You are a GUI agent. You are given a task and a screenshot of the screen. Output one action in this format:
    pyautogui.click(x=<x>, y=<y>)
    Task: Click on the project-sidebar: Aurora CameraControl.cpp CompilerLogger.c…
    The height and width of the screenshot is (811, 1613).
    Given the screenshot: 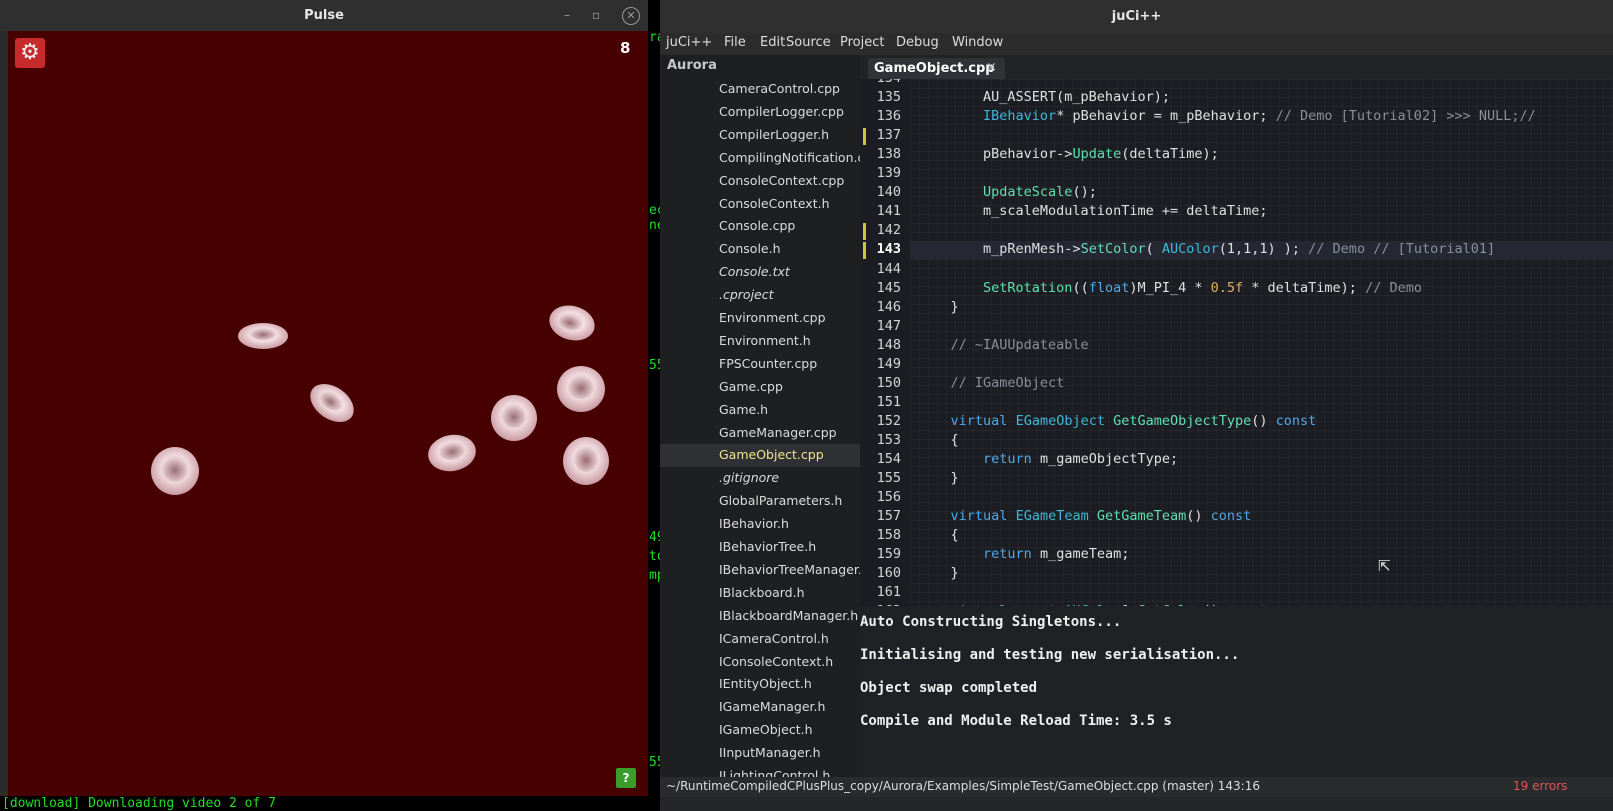 What is the action you would take?
    pyautogui.click(x=760, y=416)
    